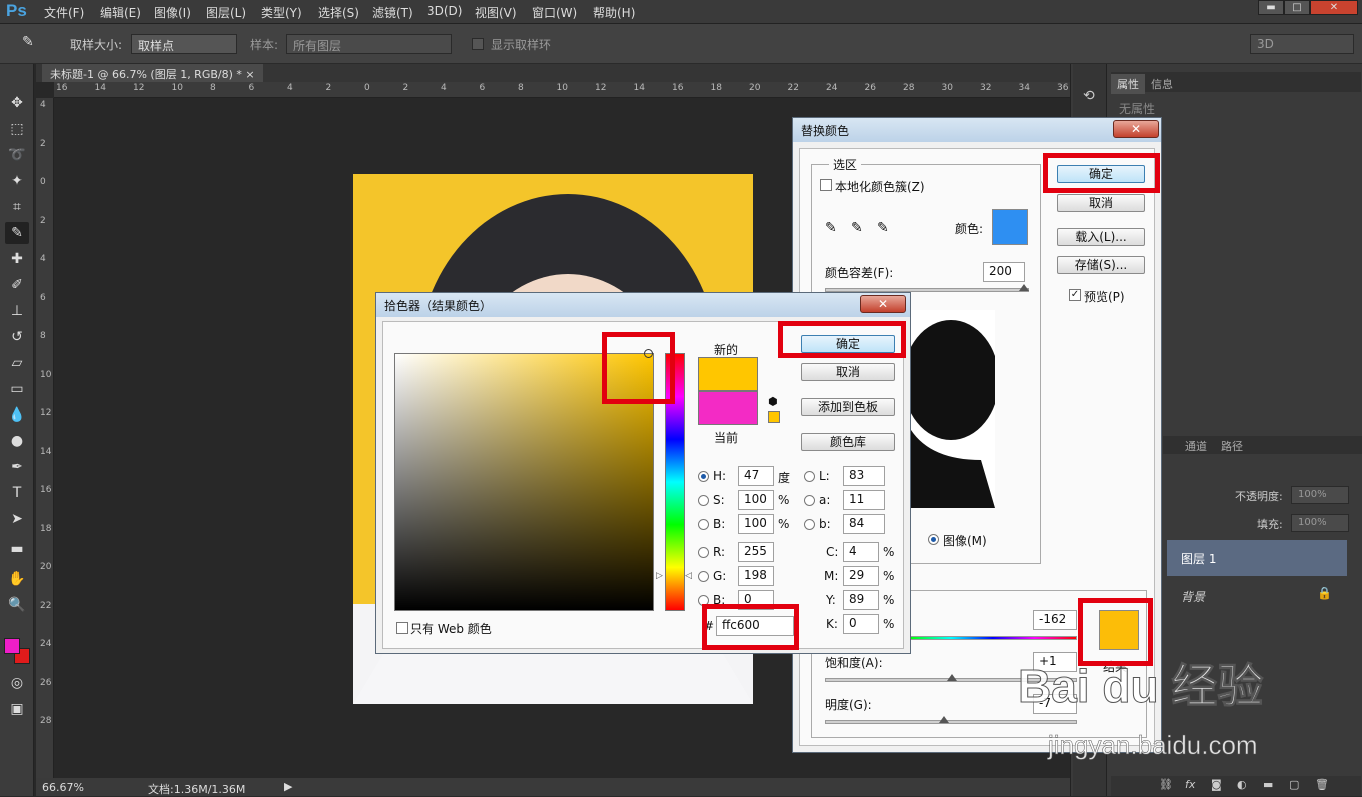 This screenshot has height=797, width=1362. What do you see at coordinates (1010, 227) in the screenshot?
I see `sample-color-swatch` at bounding box center [1010, 227].